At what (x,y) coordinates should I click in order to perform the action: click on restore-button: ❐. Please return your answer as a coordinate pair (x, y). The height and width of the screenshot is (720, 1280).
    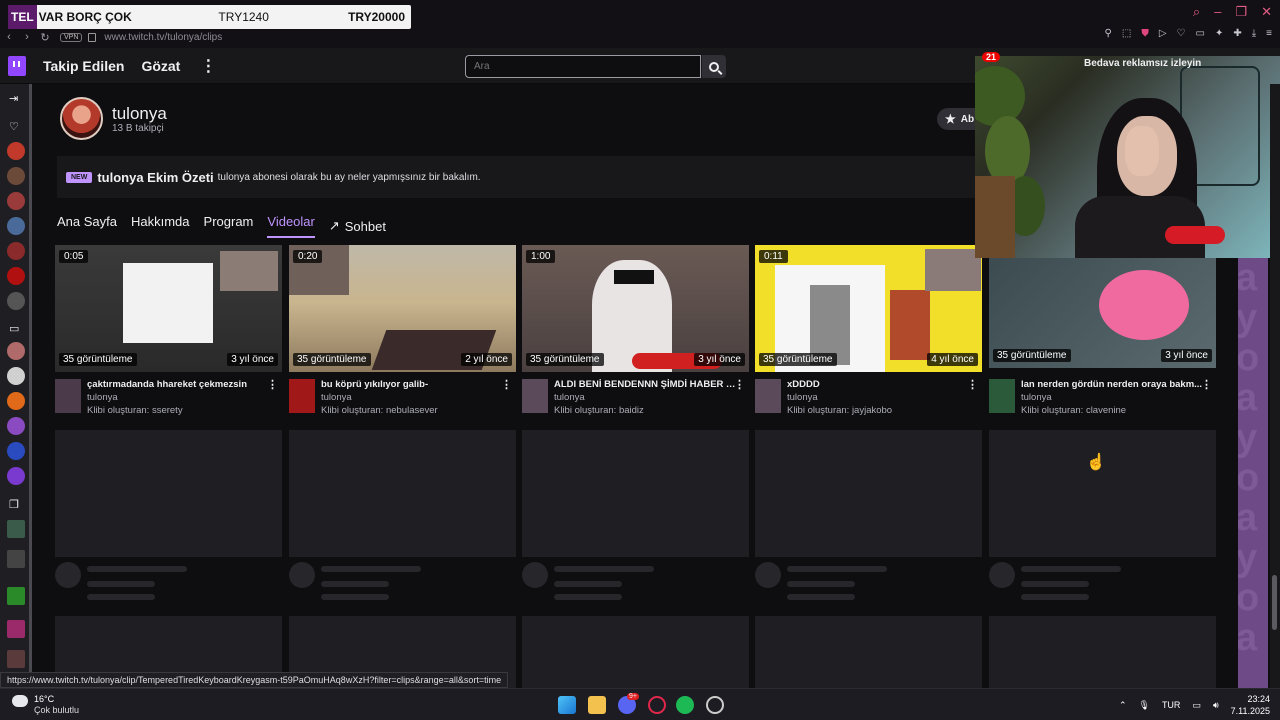
    Looking at the image, I should click on (1241, 12).